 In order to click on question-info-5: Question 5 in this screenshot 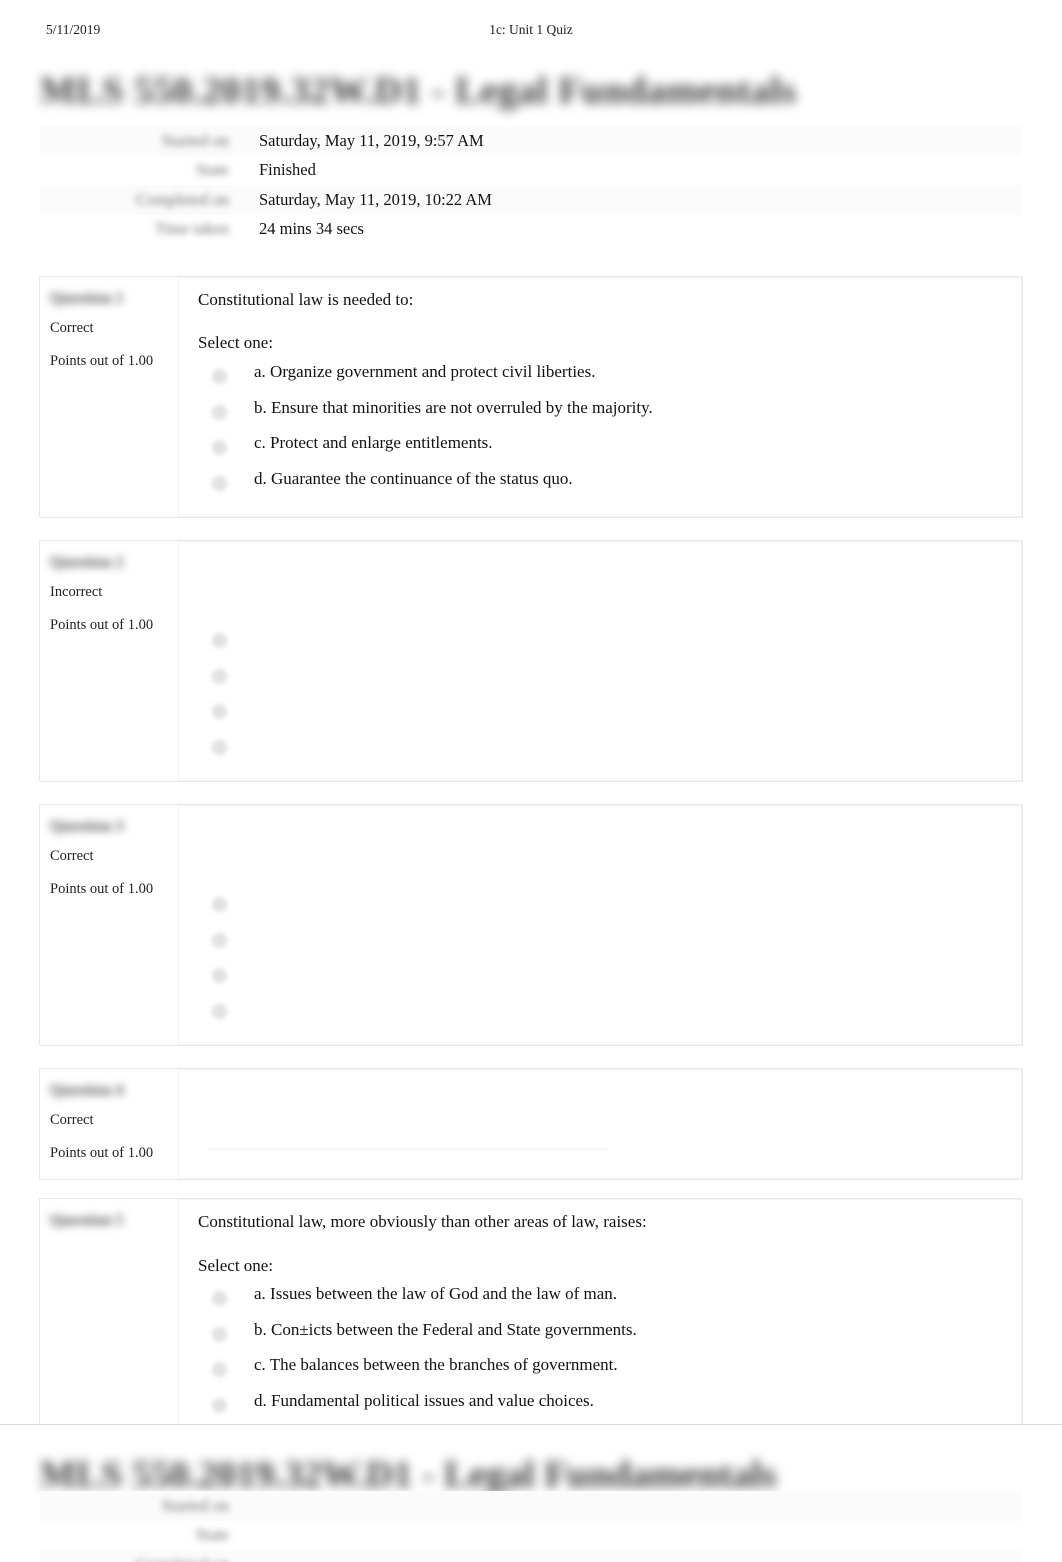, I will do `click(109, 1225)`.